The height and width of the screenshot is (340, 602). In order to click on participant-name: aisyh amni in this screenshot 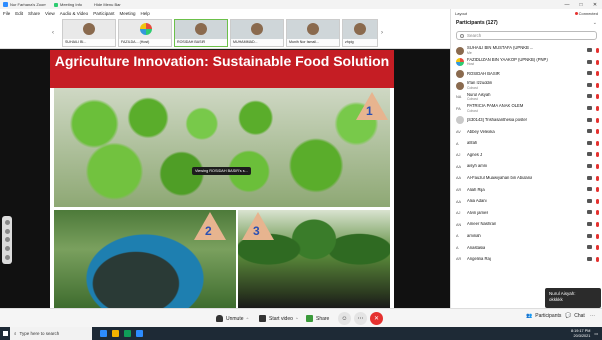, I will do `click(477, 166)`.